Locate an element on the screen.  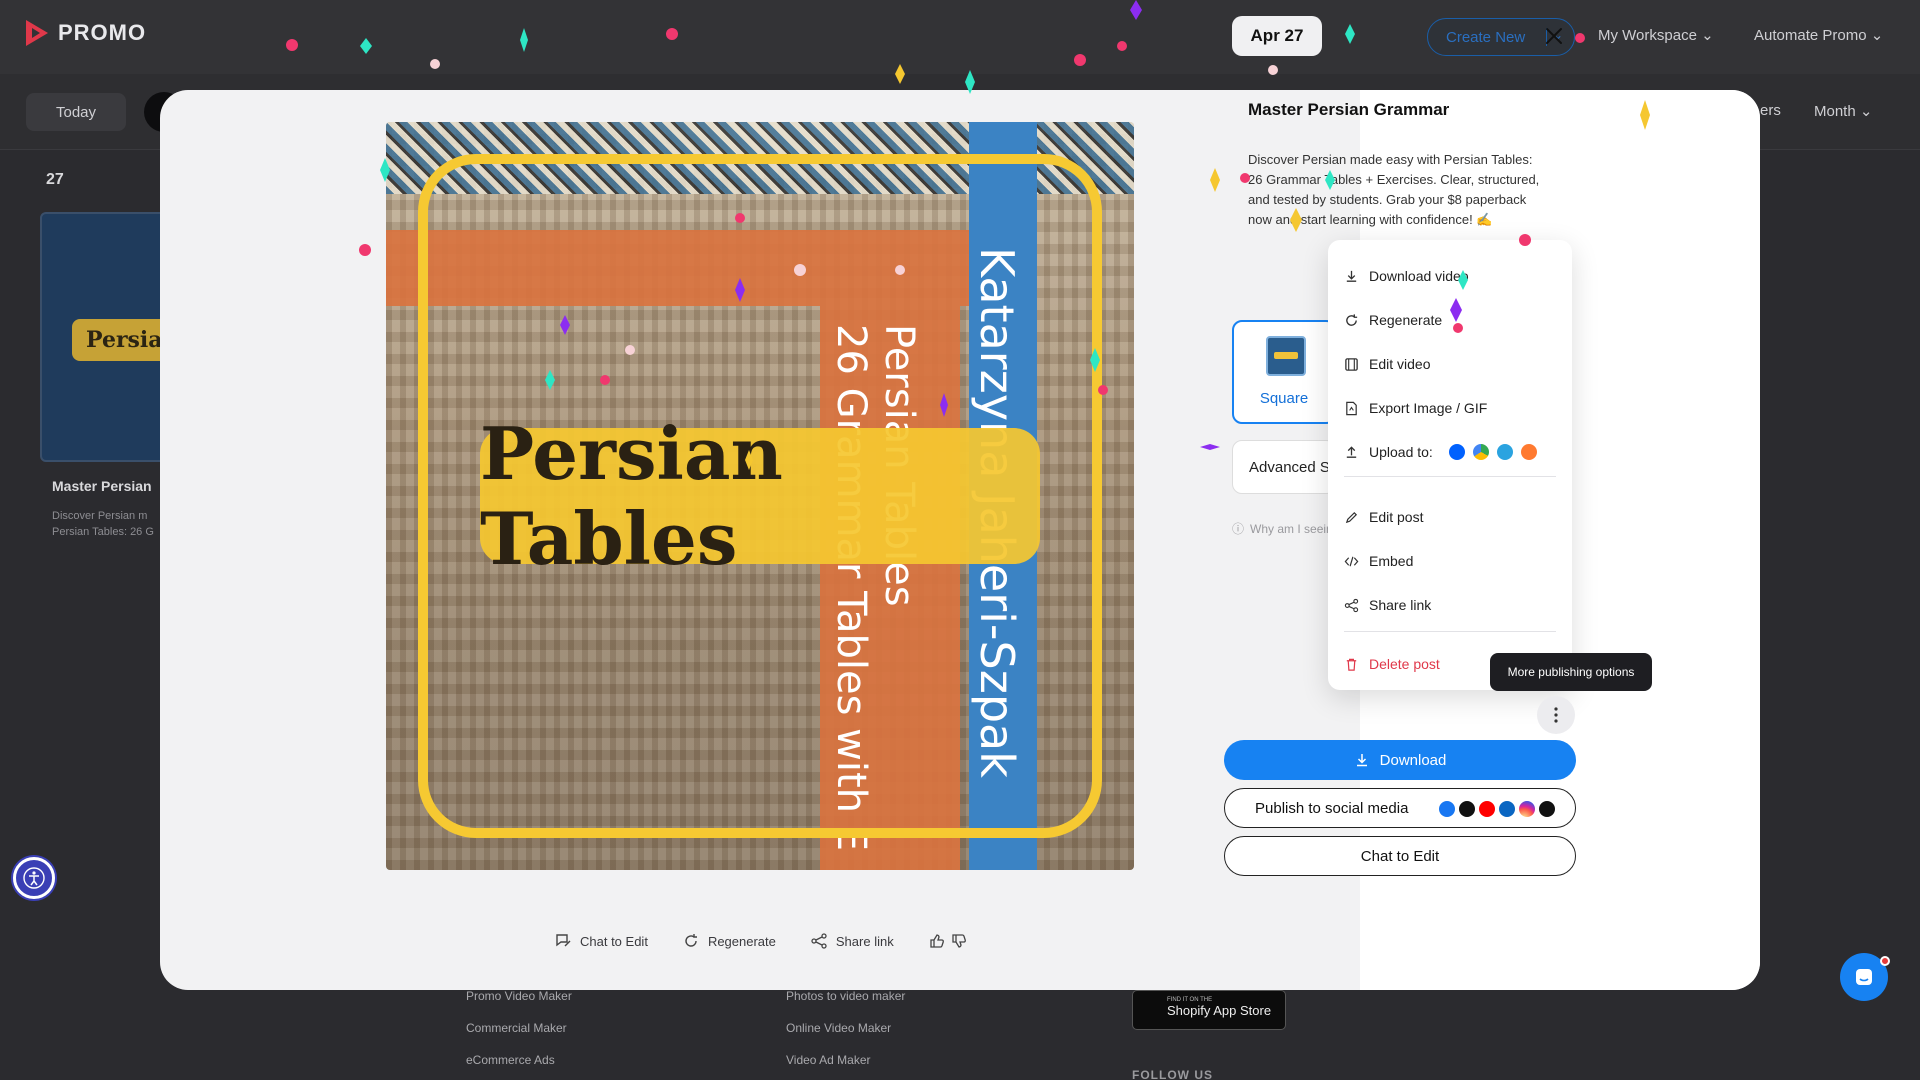
shopify-app-store-badge: FIND IT ON THE Shopify App Store is located at coordinates (1209, 1010).